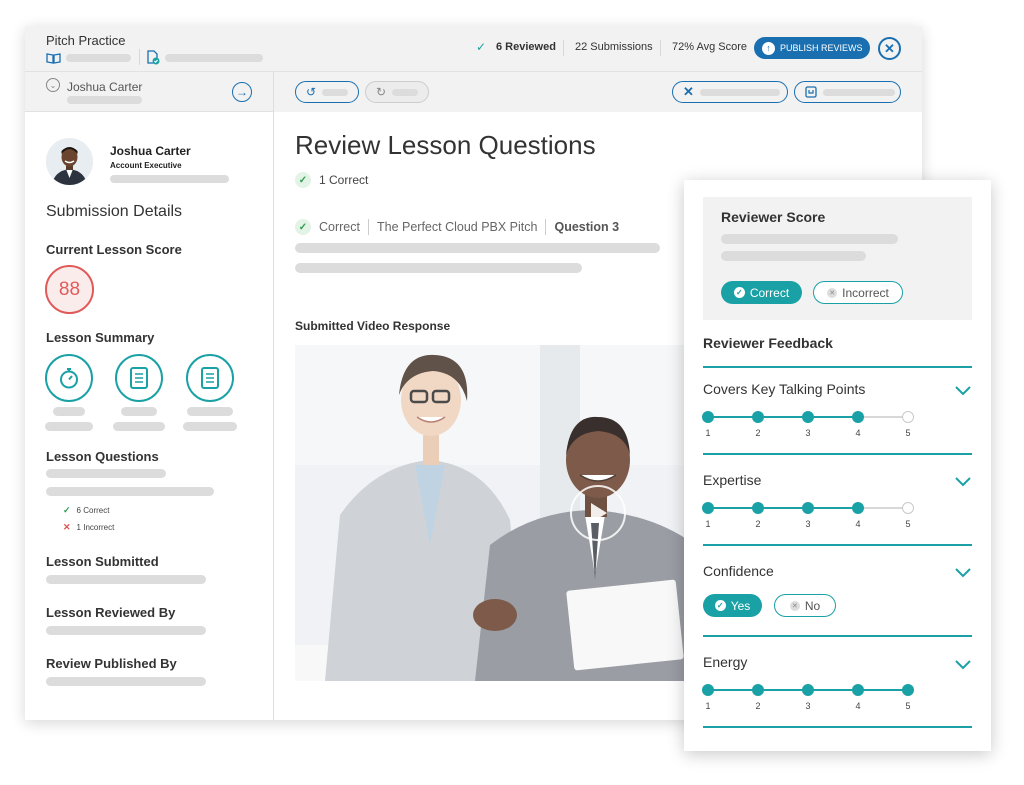  I want to click on chevron-down-icon: ⌄, so click(53, 85).